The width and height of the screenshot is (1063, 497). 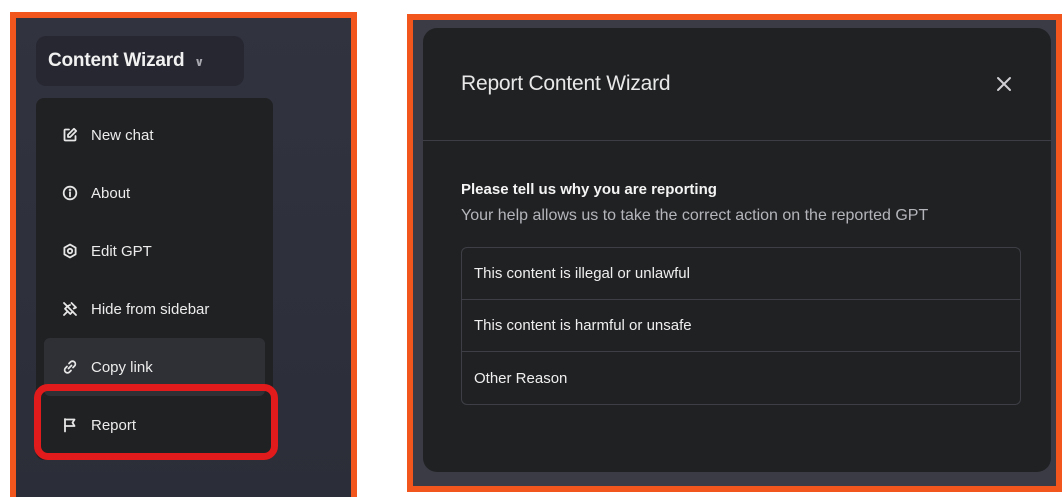 What do you see at coordinates (122, 135) in the screenshot?
I see `menu-item-label: New chat` at bounding box center [122, 135].